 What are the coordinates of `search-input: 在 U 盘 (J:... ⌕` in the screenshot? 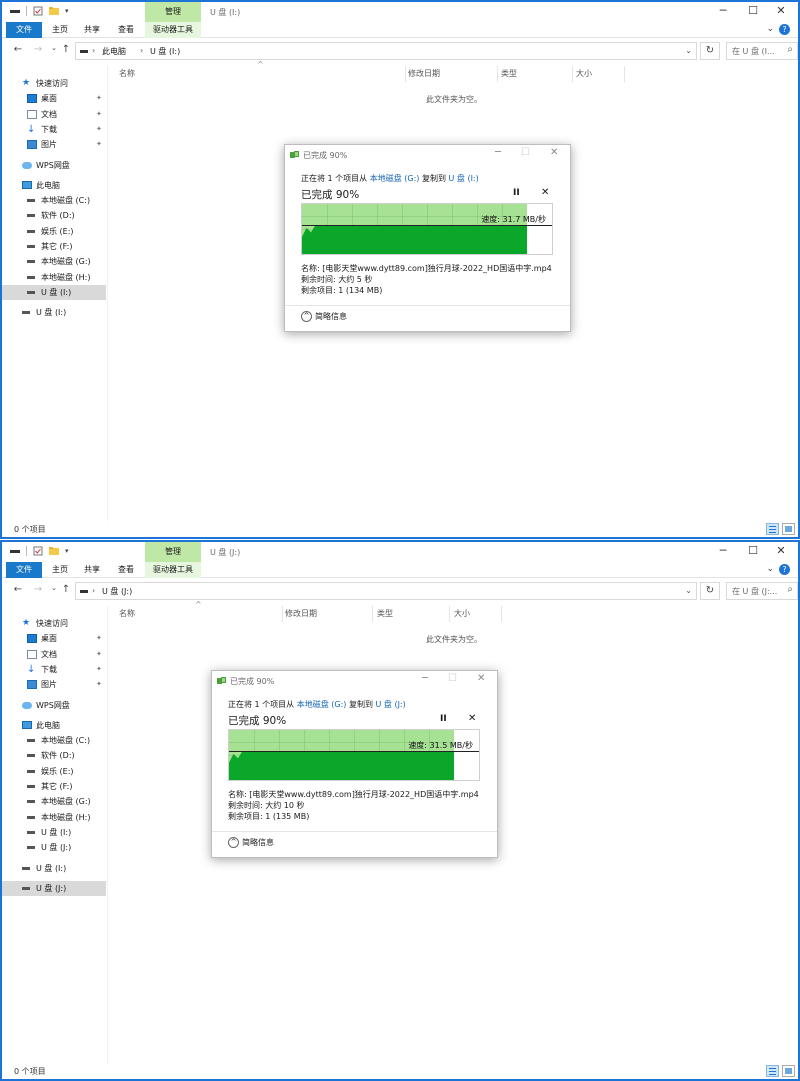 It's located at (762, 591).